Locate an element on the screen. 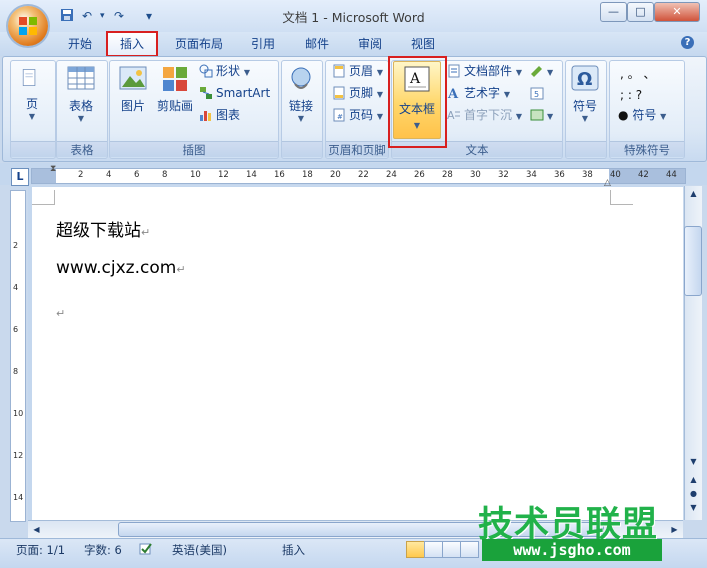 This screenshot has width=707, height=568. quick-parts-button: 文档部件 ▼ is located at coordinates (484, 71).